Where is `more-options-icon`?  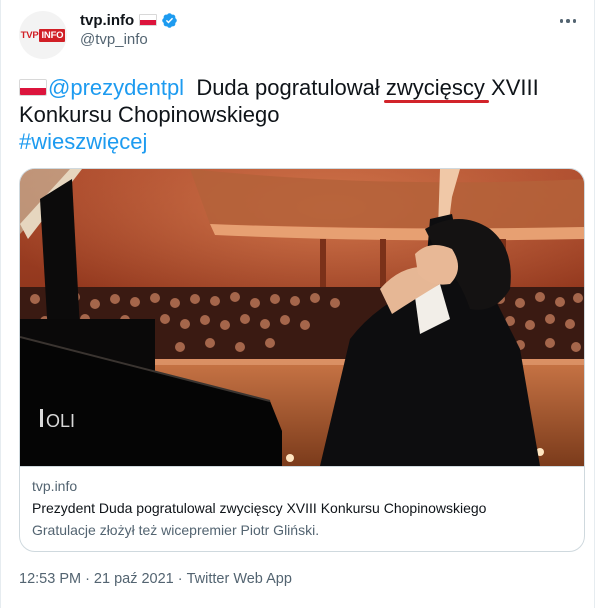 more-options-icon is located at coordinates (568, 21).